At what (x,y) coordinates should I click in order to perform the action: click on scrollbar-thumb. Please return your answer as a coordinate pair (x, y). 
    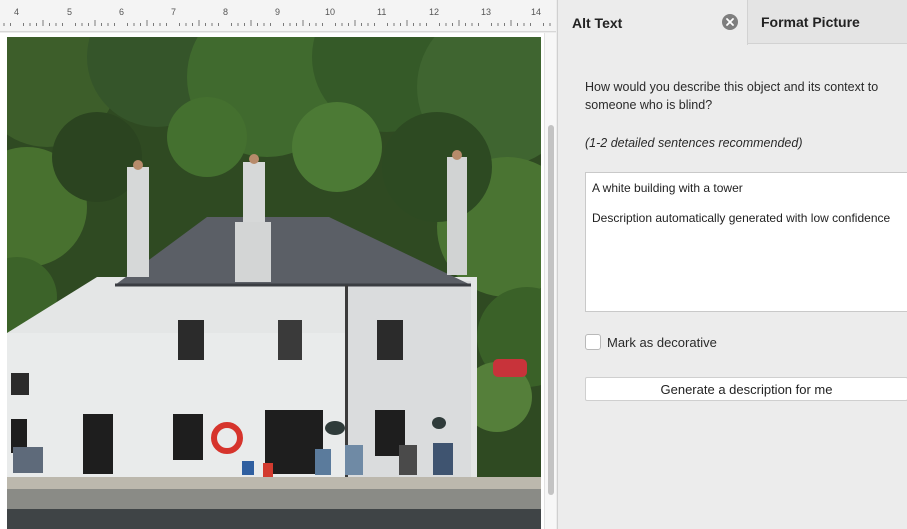
    Looking at the image, I should click on (551, 310).